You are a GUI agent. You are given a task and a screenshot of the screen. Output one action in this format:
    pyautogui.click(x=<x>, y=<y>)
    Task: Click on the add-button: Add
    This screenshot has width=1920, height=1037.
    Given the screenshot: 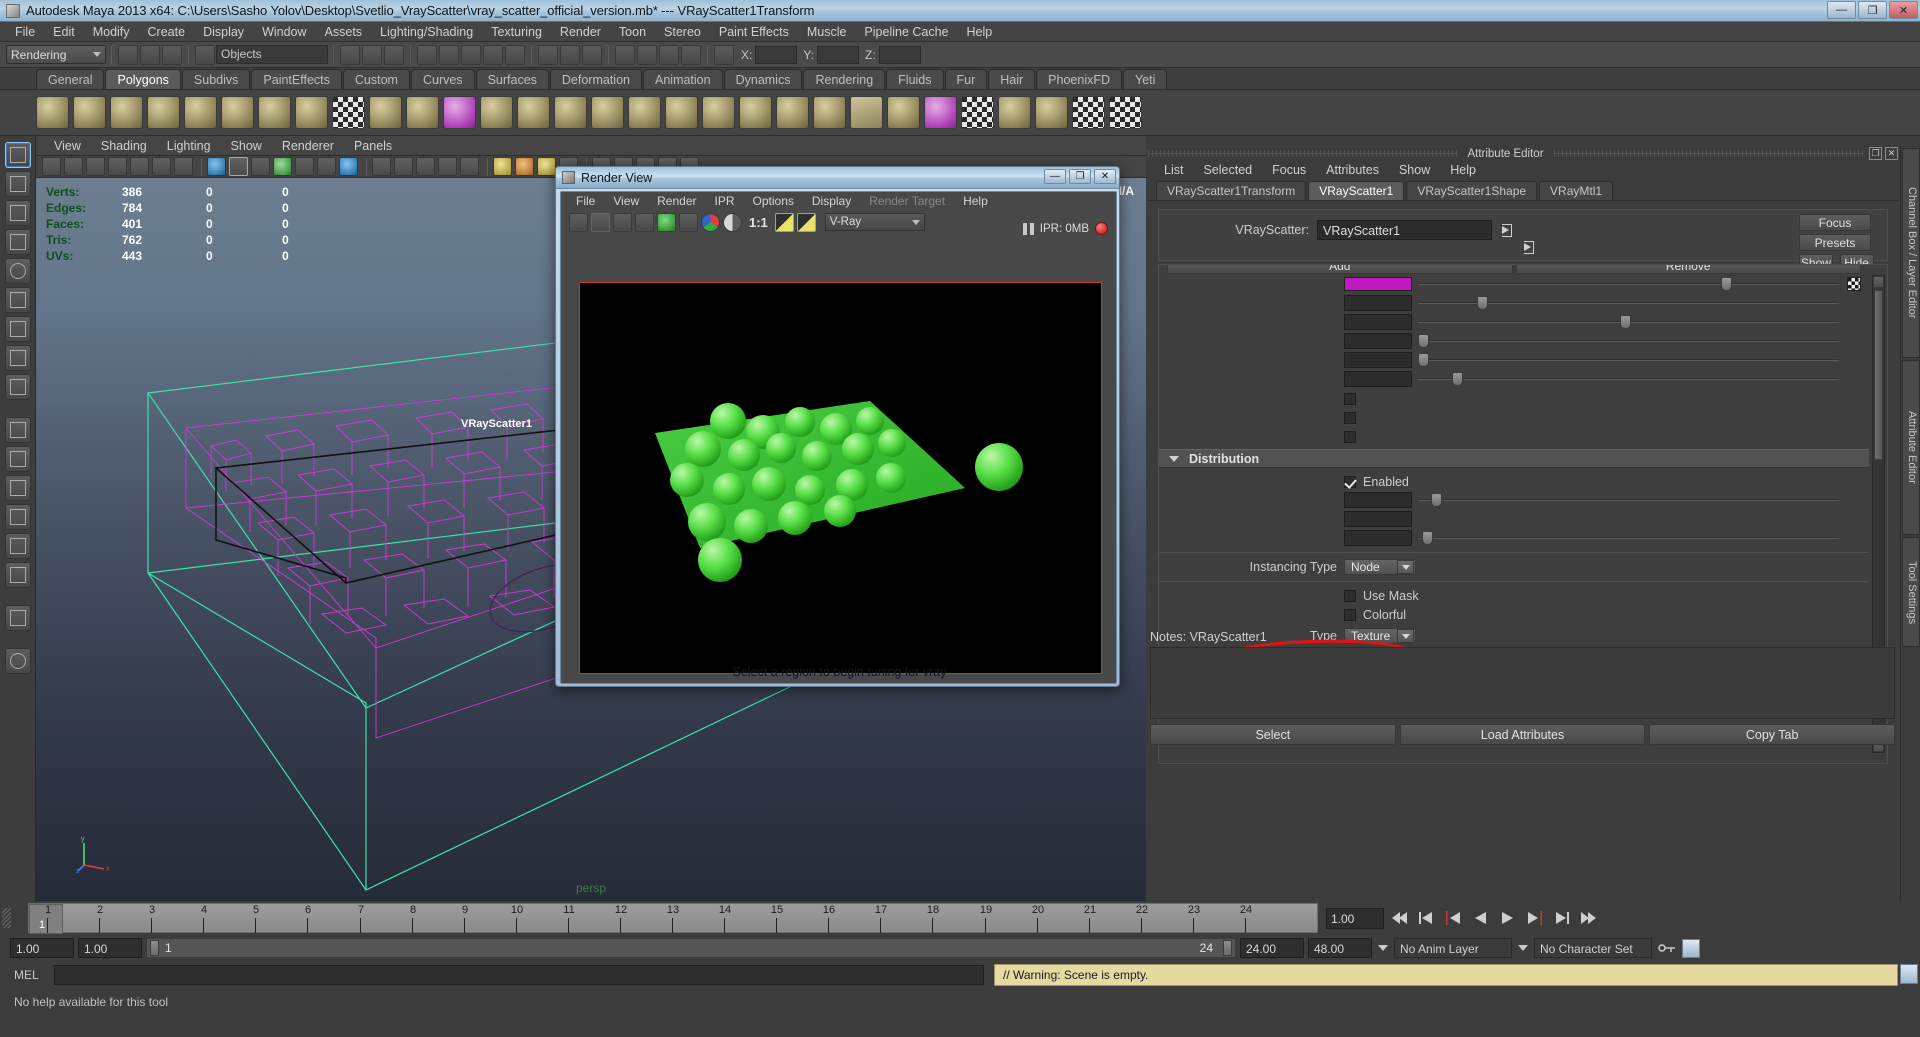 What is the action you would take?
    pyautogui.click(x=1340, y=269)
    